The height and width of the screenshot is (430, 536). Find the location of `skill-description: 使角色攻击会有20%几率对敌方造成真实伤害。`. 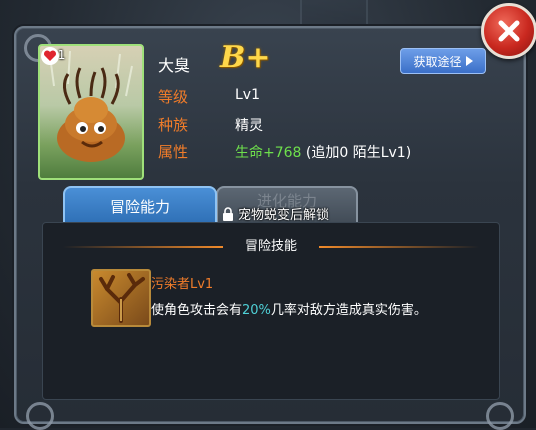

skill-description: 使角色攻击会有20%几率对敌方造成真实伤害。 is located at coordinates (289, 308).